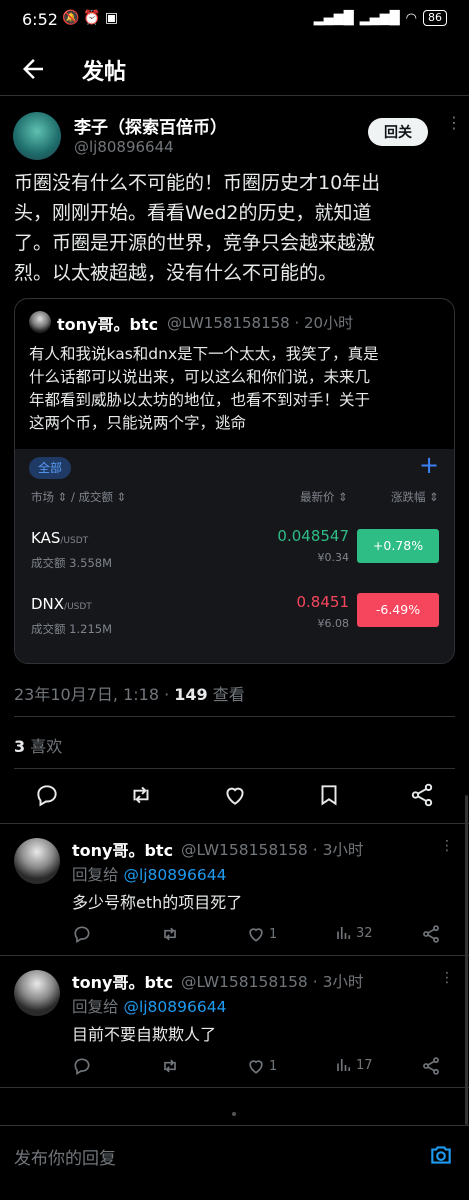  I want to click on views-label: 查看, so click(226, 694).